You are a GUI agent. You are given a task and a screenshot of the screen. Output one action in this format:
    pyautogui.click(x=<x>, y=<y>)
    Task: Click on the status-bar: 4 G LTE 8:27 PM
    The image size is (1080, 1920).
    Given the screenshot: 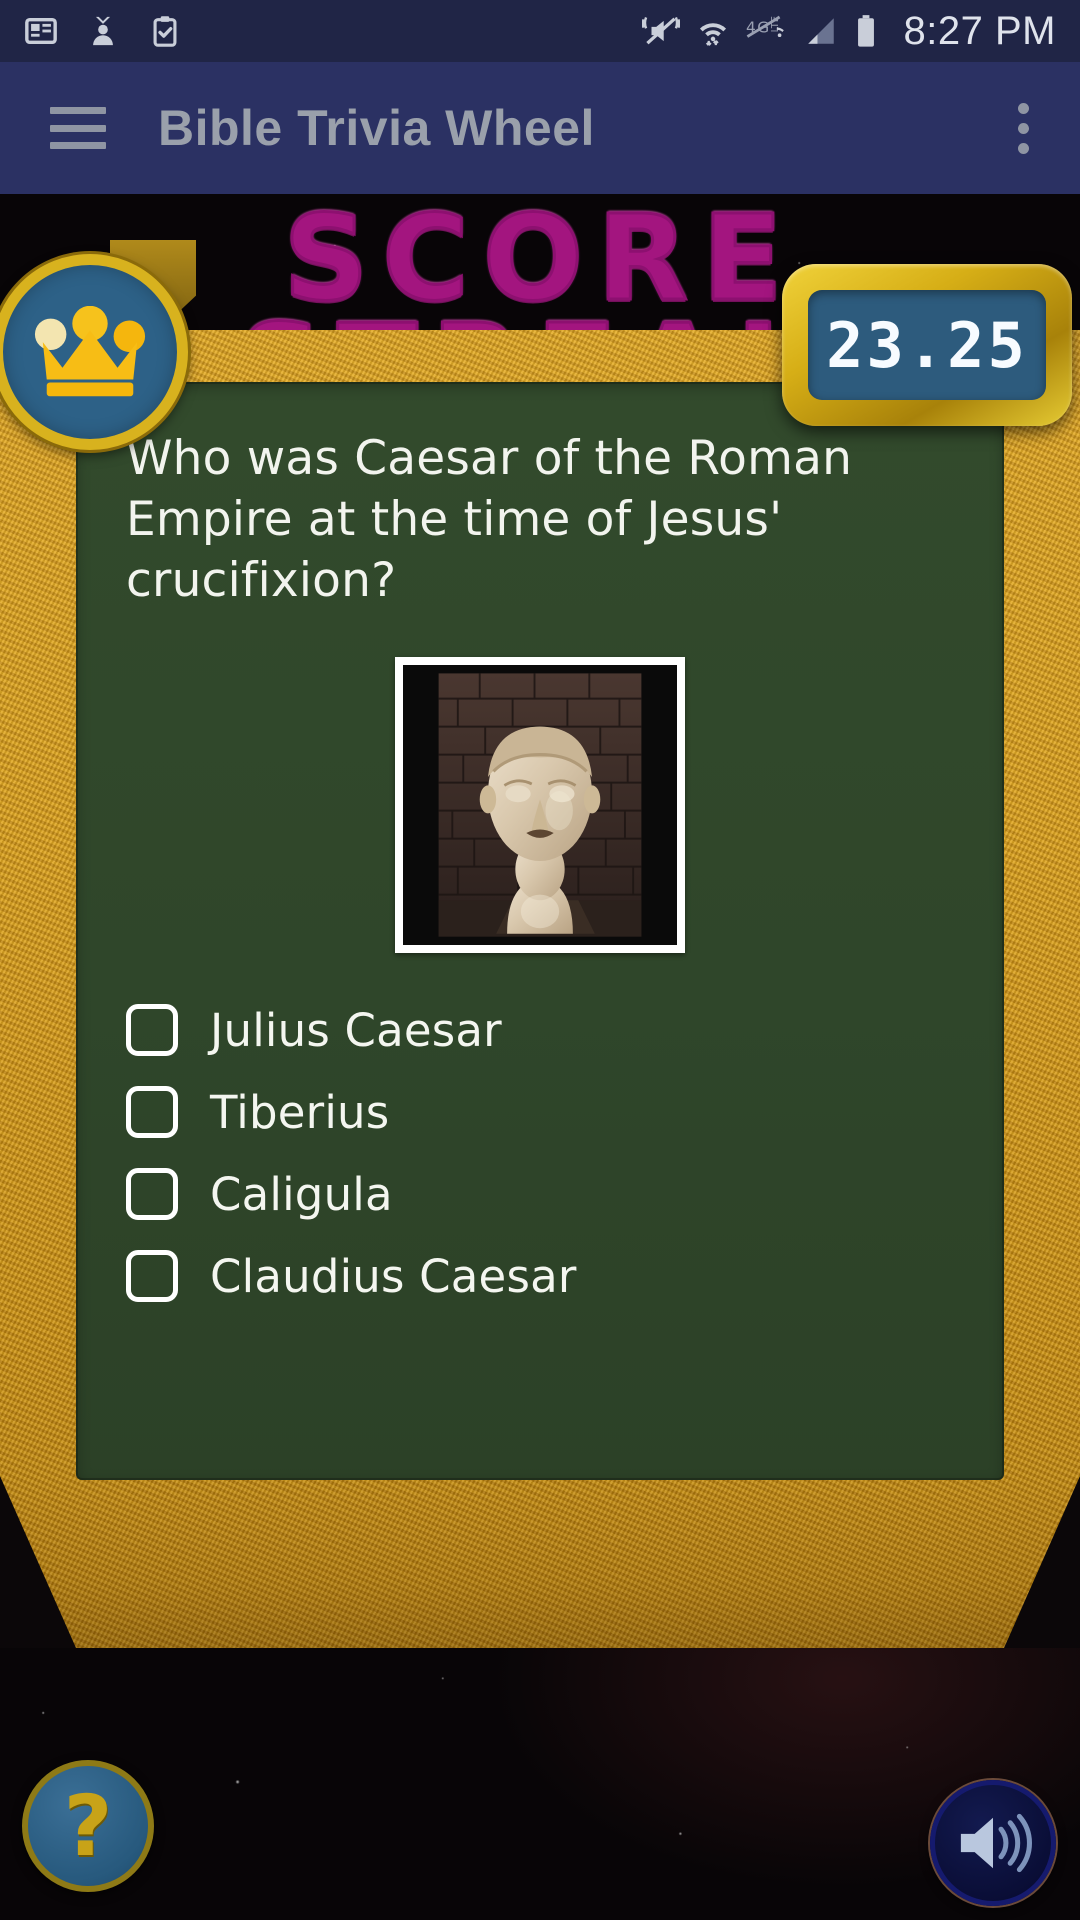 What is the action you would take?
    pyautogui.click(x=540, y=31)
    